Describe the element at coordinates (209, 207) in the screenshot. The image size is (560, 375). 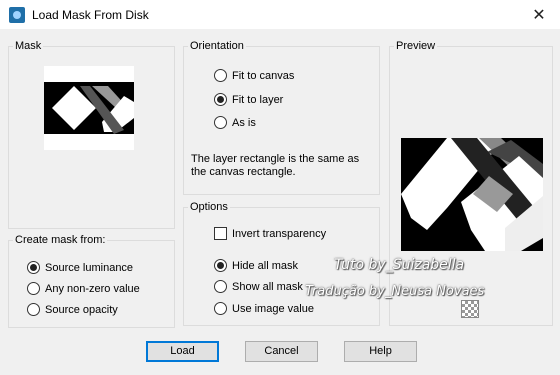
I see `options-group-label: Options` at that location.